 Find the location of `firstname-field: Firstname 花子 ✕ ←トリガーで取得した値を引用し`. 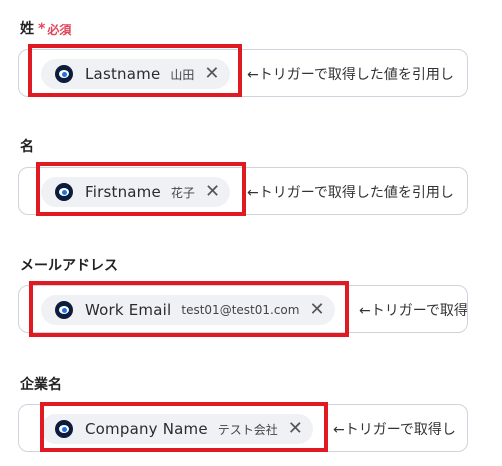

firstname-field: Firstname 花子 ✕ ←トリガーで取得した値を引用し is located at coordinates (243, 191).